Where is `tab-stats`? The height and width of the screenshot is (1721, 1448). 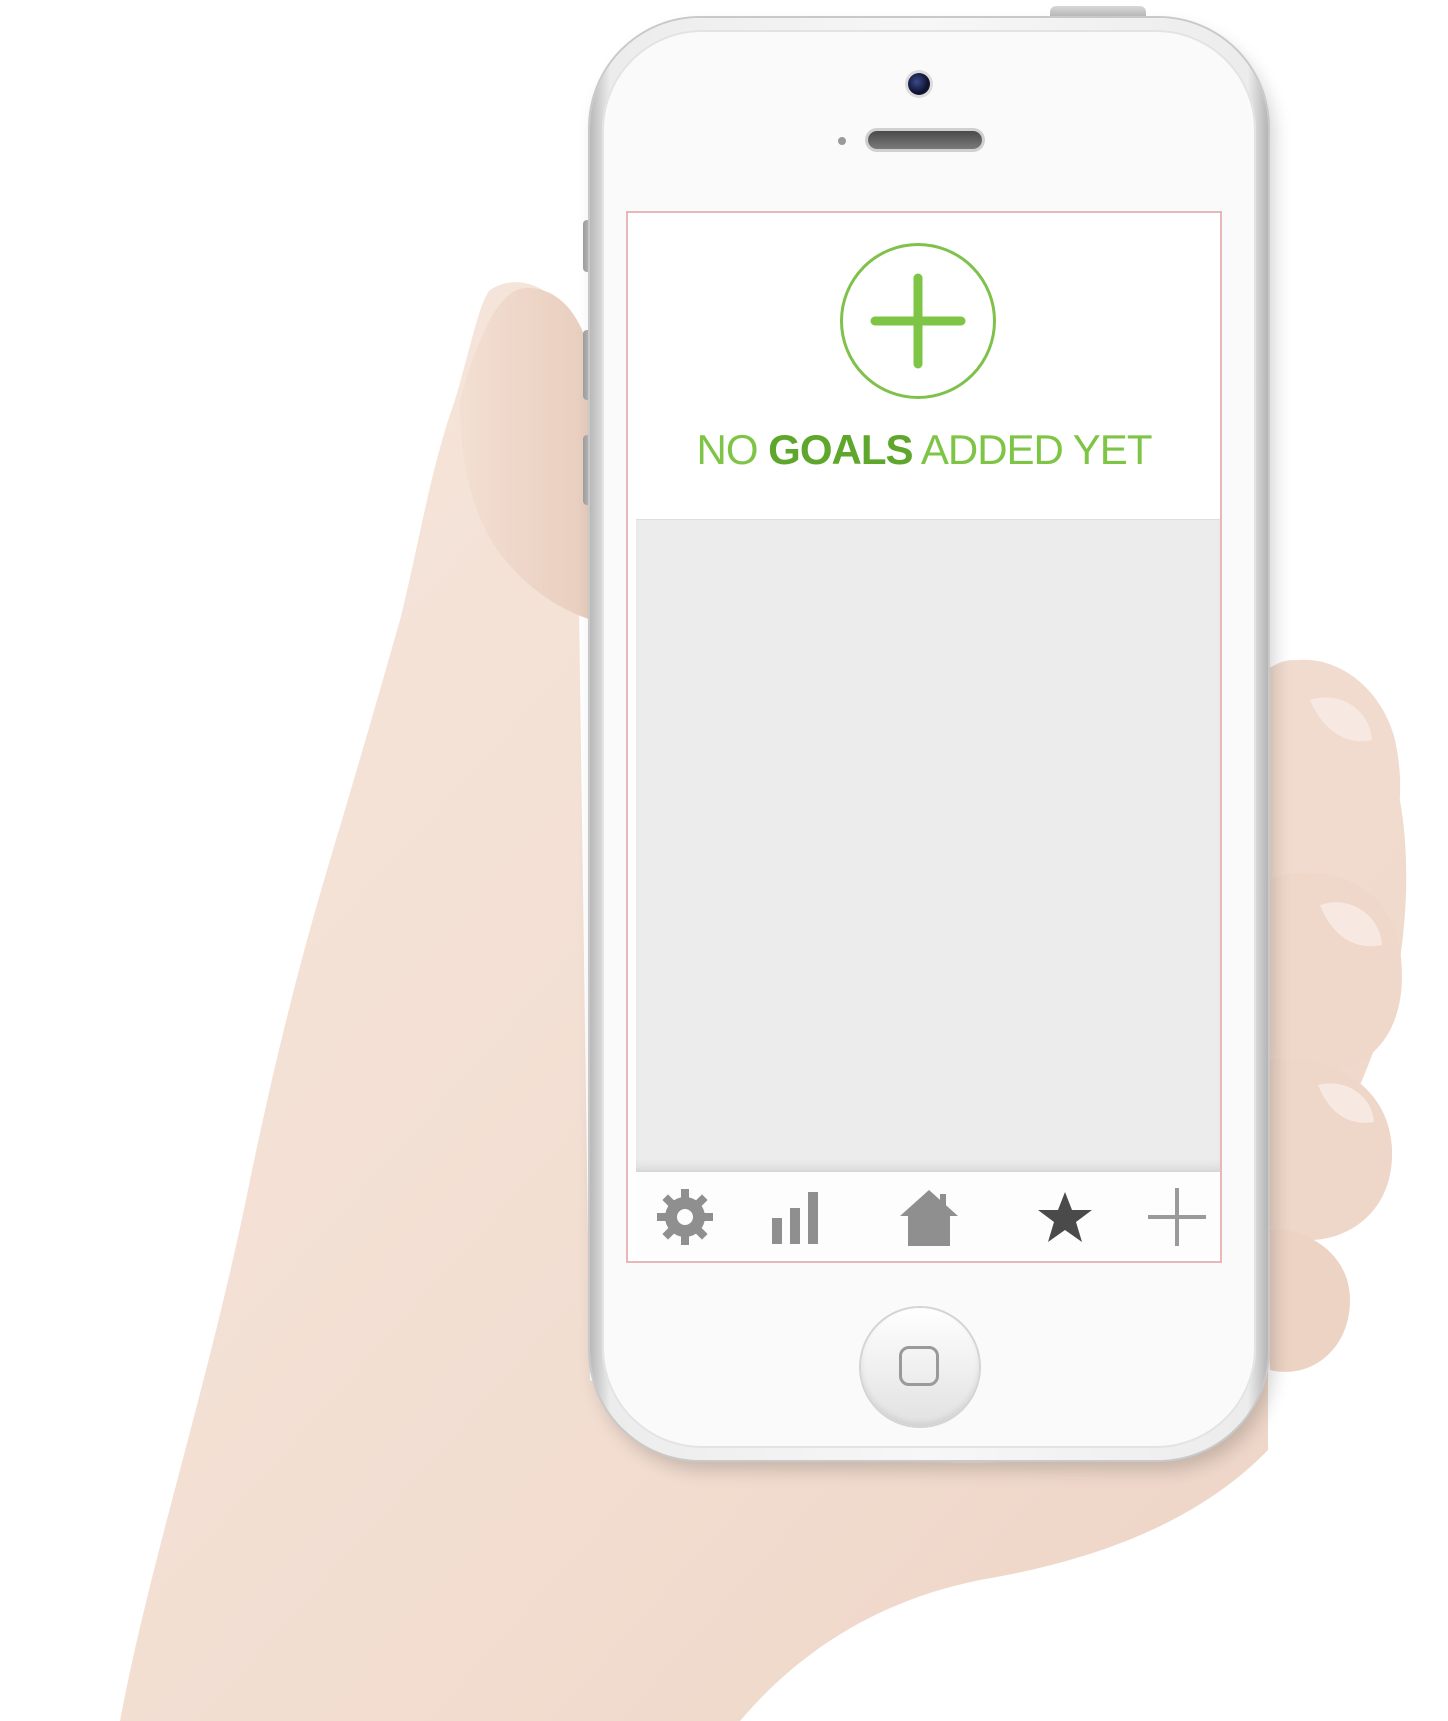 tab-stats is located at coordinates (801, 1217).